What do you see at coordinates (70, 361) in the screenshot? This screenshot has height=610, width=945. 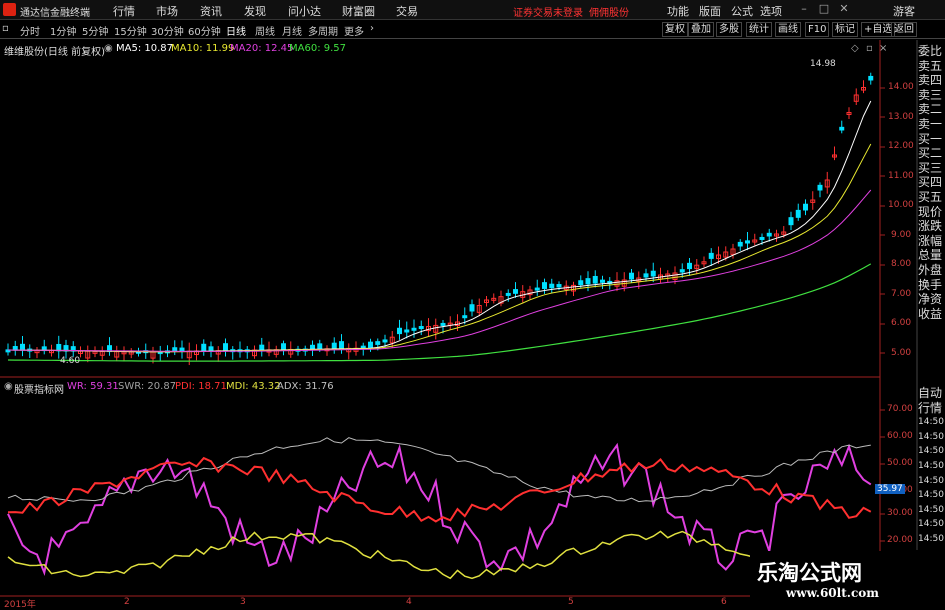 I see `low-price-label: 4.60` at bounding box center [70, 361].